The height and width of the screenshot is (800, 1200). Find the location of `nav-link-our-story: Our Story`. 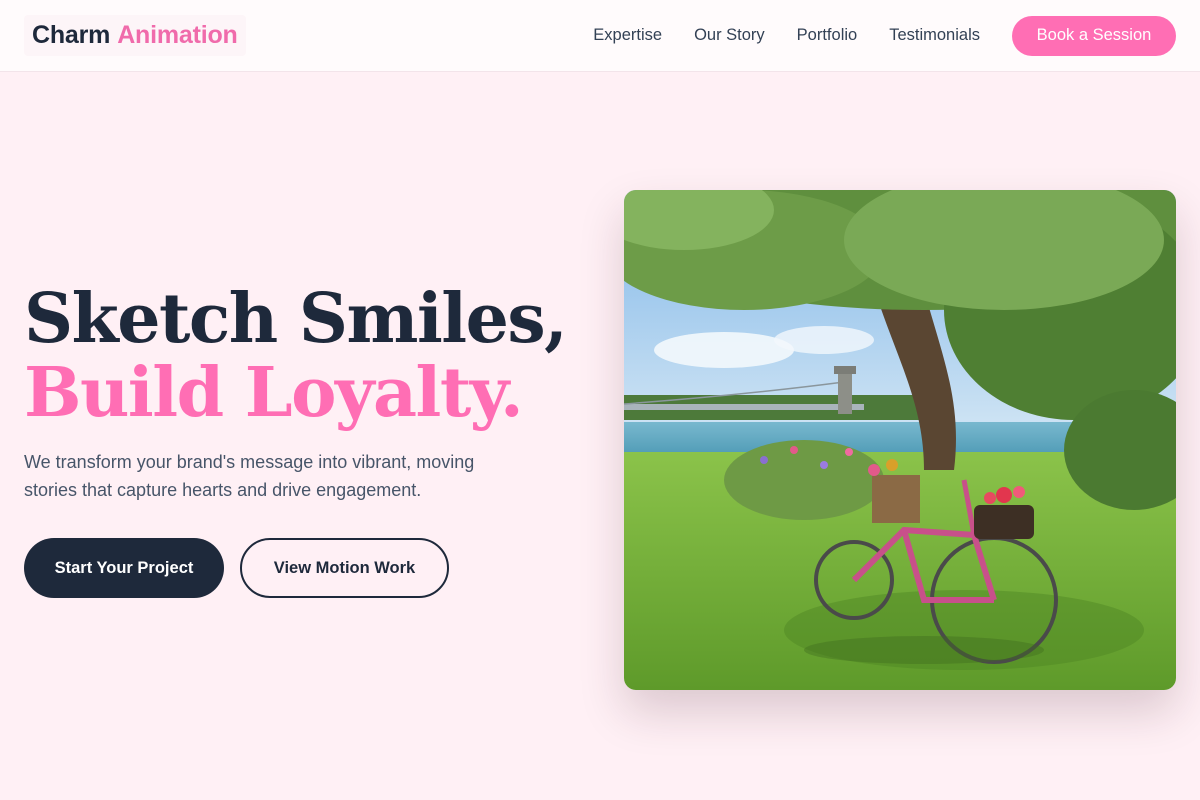

nav-link-our-story: Our Story is located at coordinates (729, 35).